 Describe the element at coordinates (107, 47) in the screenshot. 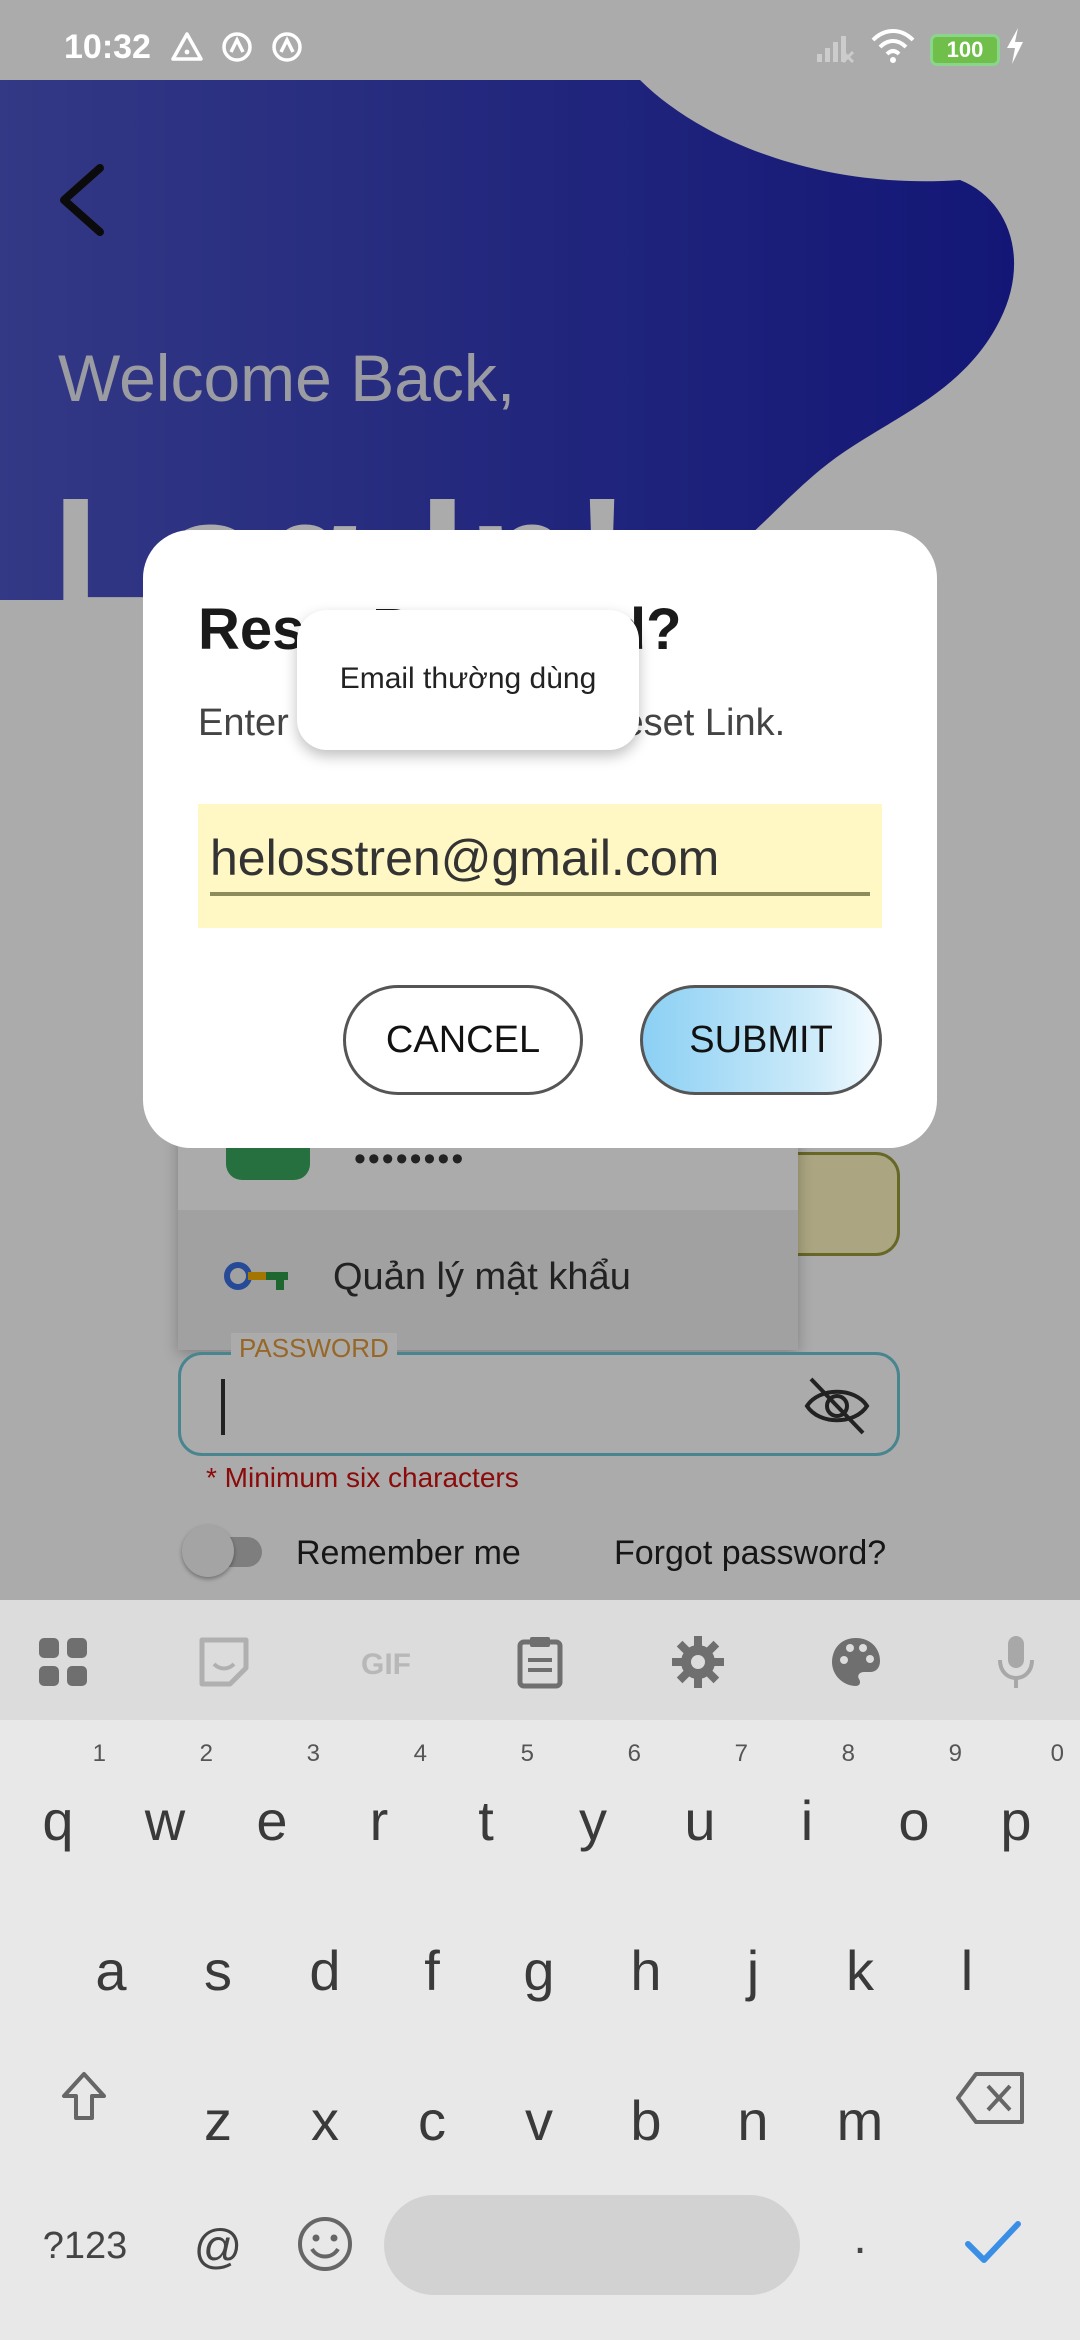

I see `status-time: 10:32` at that location.